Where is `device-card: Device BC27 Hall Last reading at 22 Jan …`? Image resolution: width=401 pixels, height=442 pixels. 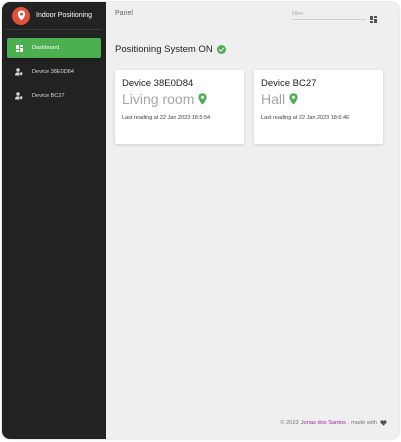 device-card: Device BC27 Hall Last reading at 22 Jan … is located at coordinates (318, 107).